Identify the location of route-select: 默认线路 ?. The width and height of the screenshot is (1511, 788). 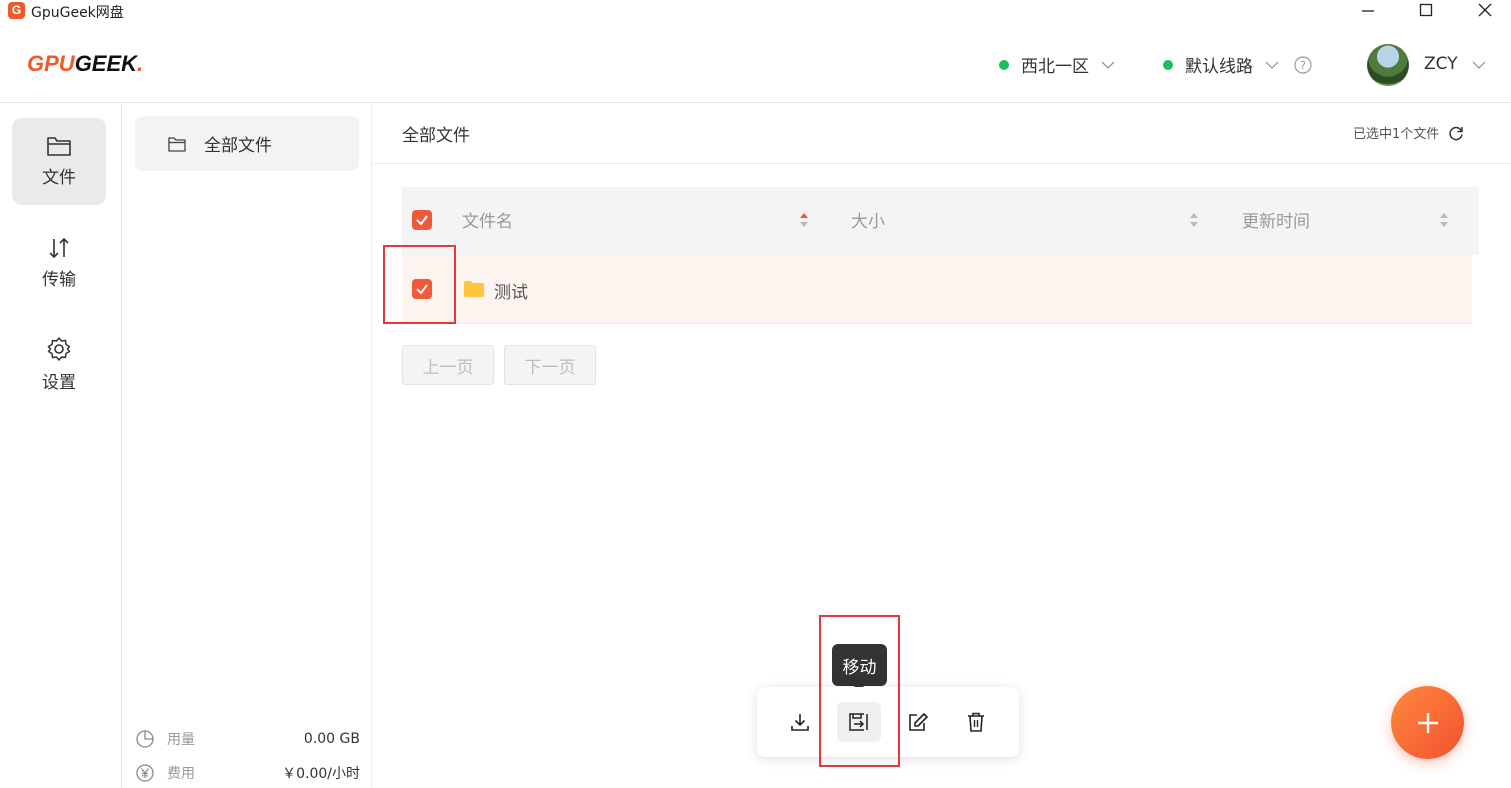
(1237, 64).